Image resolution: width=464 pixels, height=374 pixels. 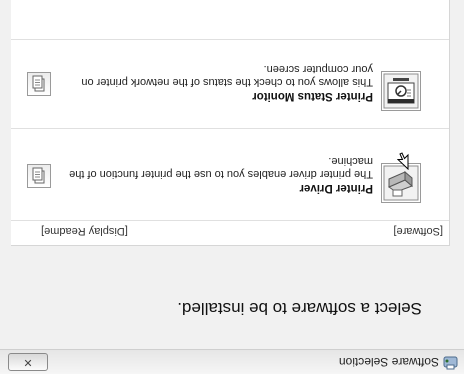 I want to click on title-bar: Software Selection ✕, so click(x=232, y=361).